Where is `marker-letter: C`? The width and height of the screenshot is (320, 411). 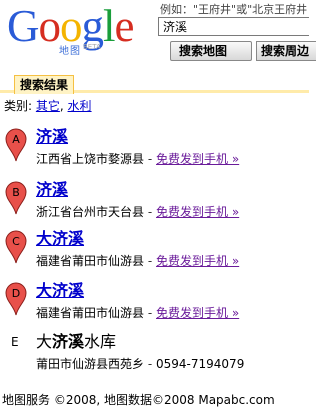 marker-letter: C is located at coordinates (16, 241).